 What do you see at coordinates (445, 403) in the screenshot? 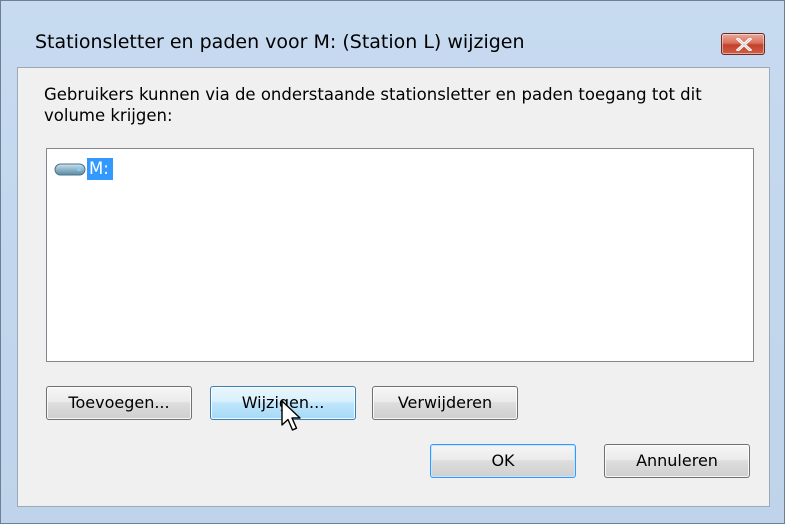
I see `remove-button: Verwijderen` at bounding box center [445, 403].